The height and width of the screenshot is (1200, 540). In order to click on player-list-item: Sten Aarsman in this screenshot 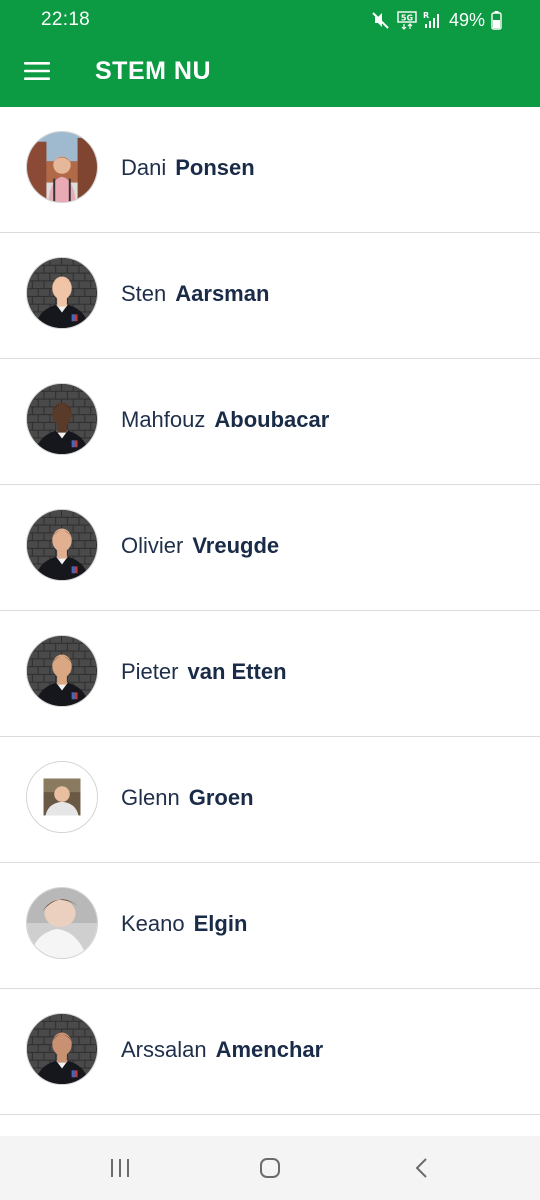, I will do `click(270, 296)`.